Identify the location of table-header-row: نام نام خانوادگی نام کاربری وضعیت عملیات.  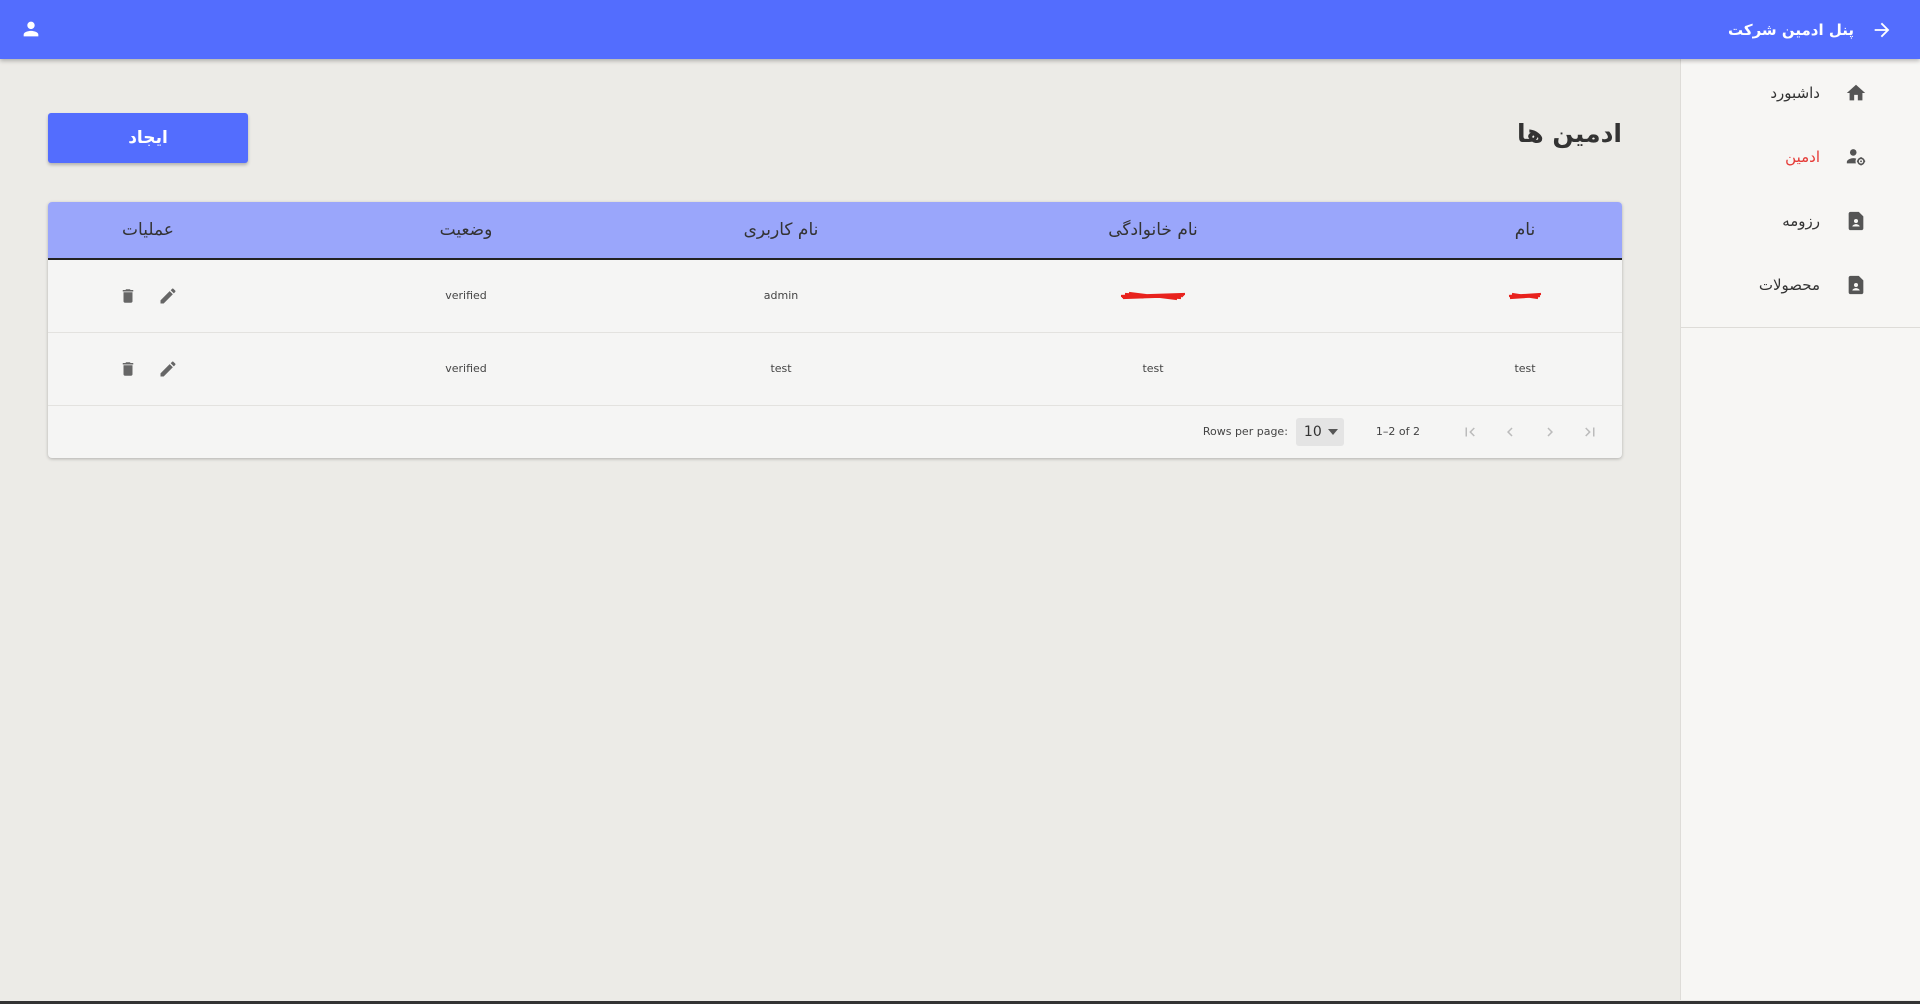
(835, 230).